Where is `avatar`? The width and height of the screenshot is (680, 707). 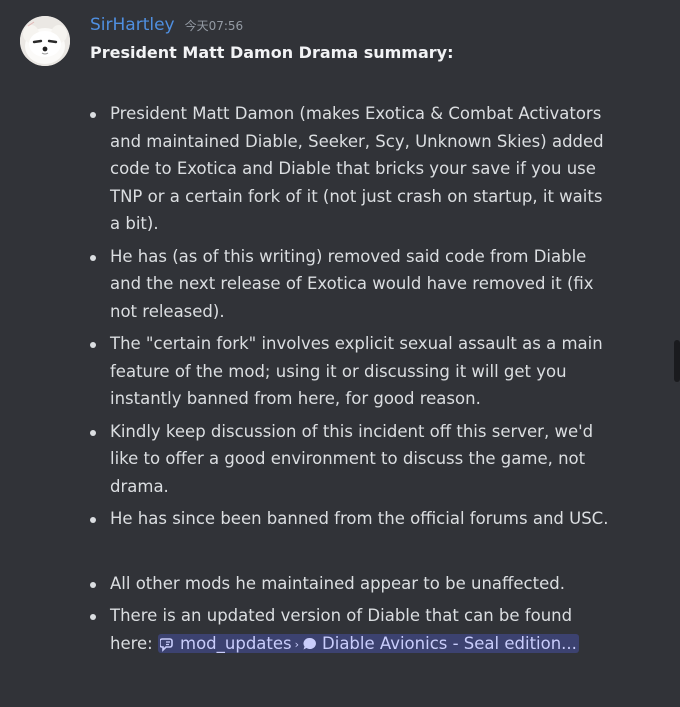 avatar is located at coordinates (45, 41).